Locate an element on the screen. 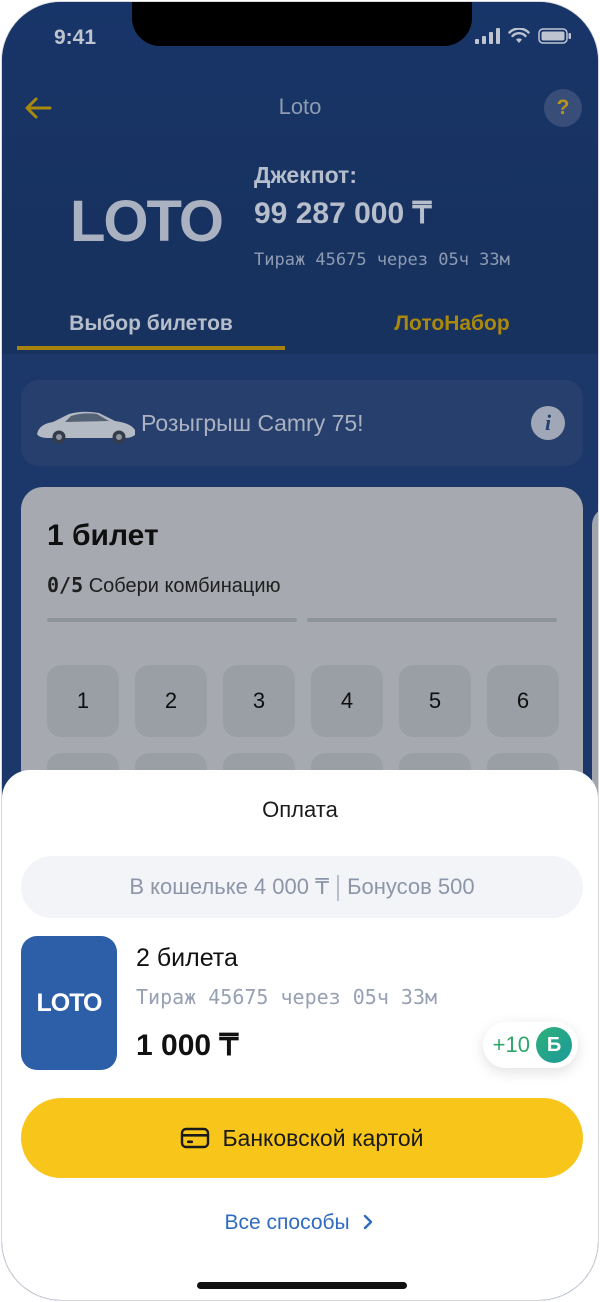 This screenshot has height=1302, width=600. bonus-amount: +10 is located at coordinates (511, 1044).